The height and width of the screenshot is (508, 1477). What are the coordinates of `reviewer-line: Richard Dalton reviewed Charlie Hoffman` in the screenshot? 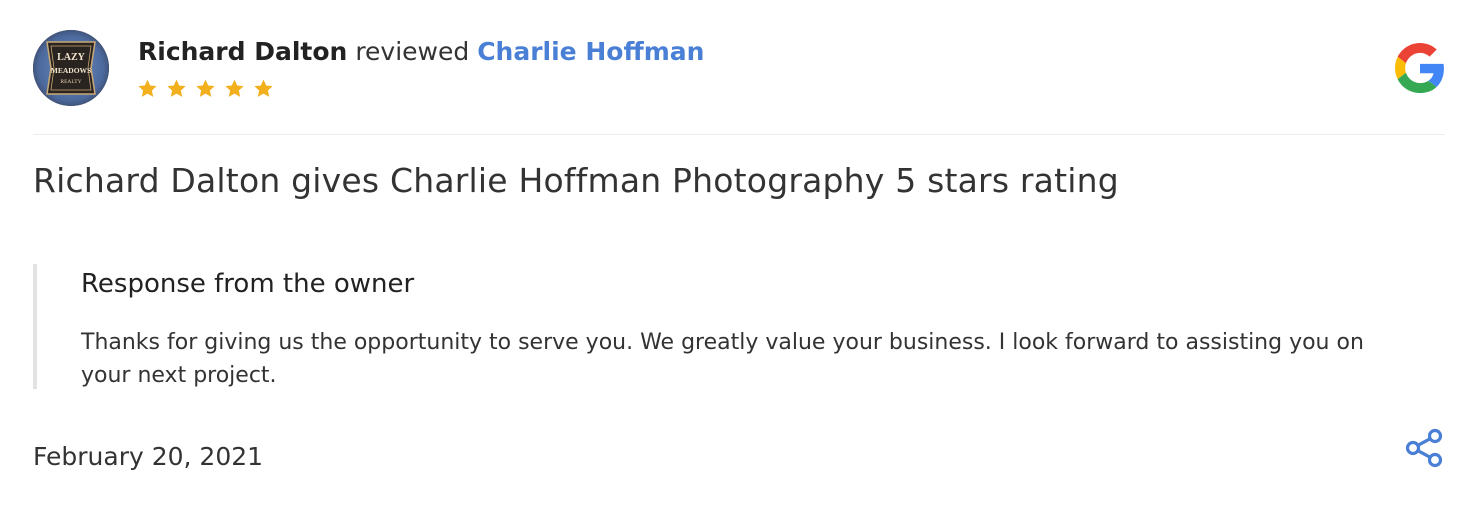 It's located at (421, 52).